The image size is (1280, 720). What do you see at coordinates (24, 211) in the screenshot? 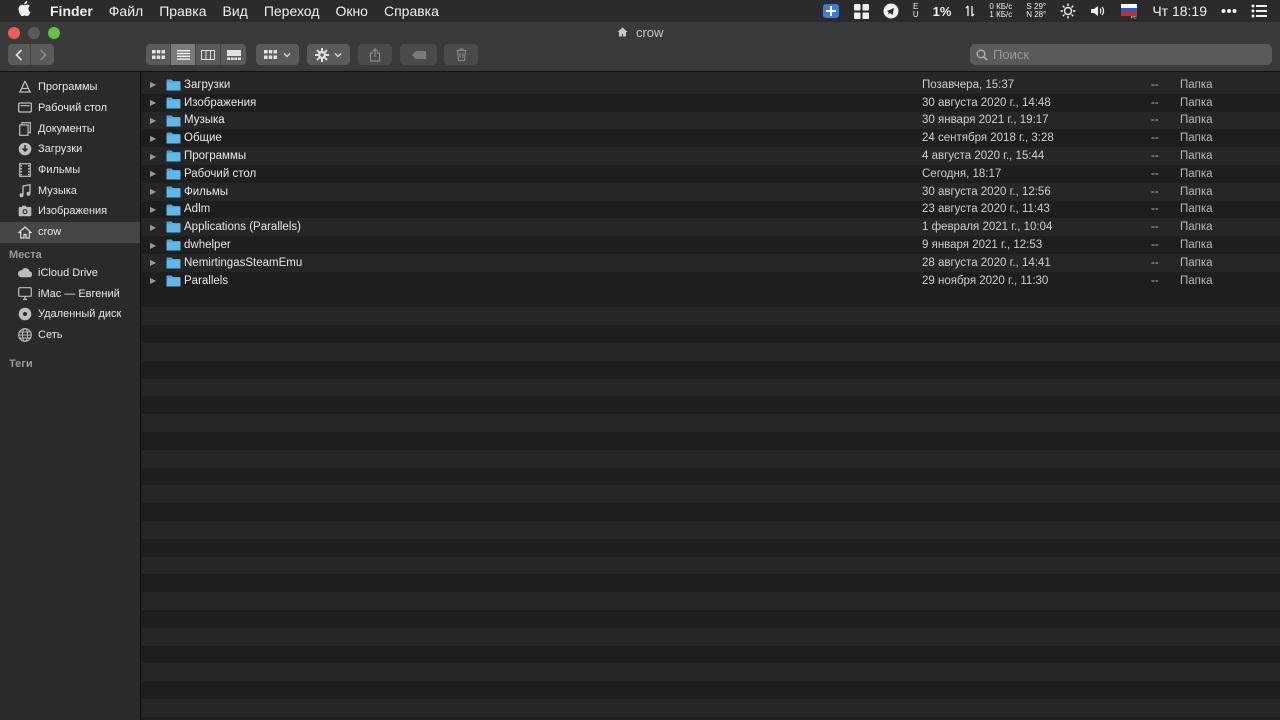
I see `pictures-icon` at bounding box center [24, 211].